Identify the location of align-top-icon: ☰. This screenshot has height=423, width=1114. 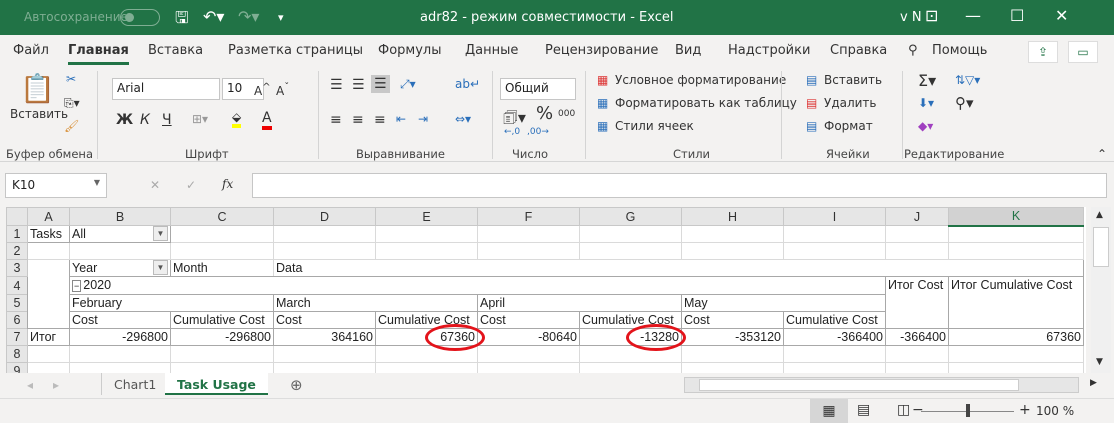
(336, 85).